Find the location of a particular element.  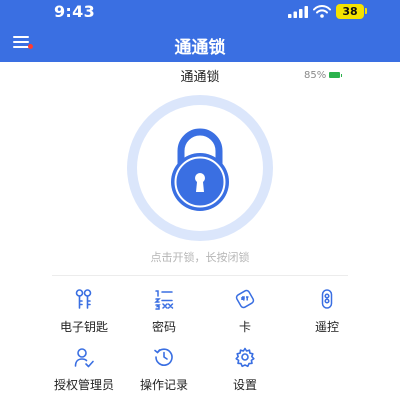

gear-icon is located at coordinates (245, 357).